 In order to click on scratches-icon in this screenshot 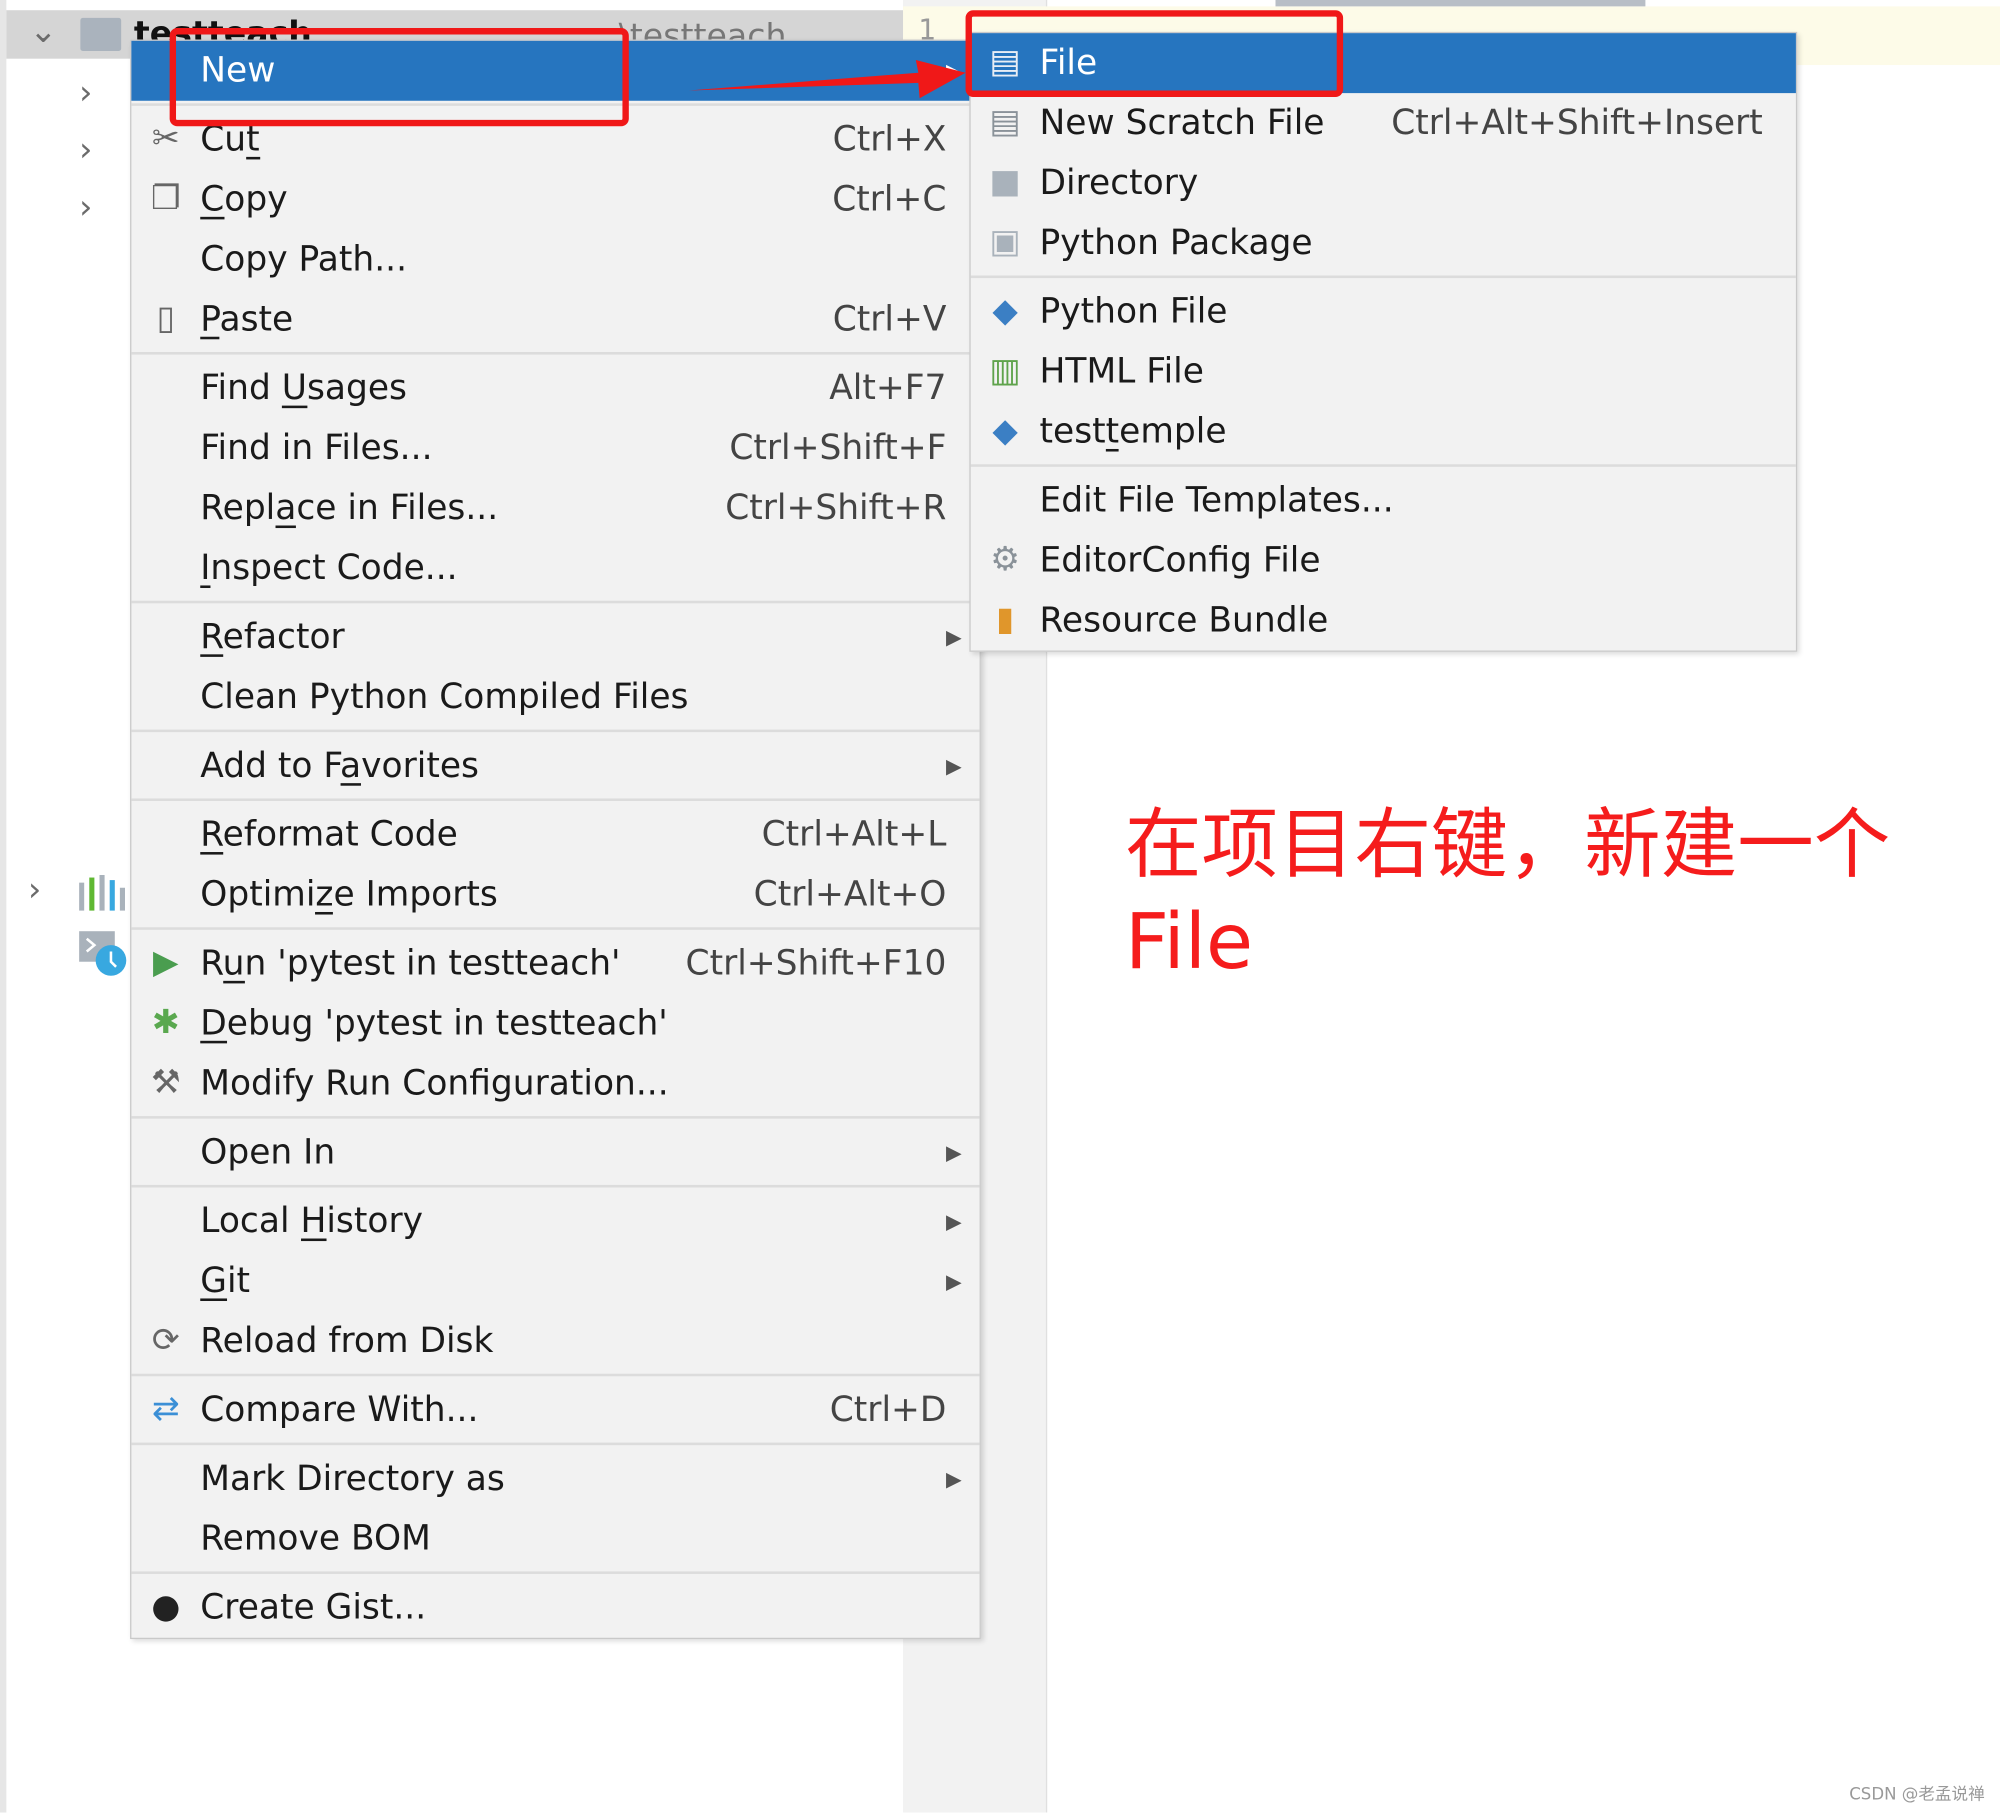, I will do `click(103, 953)`.